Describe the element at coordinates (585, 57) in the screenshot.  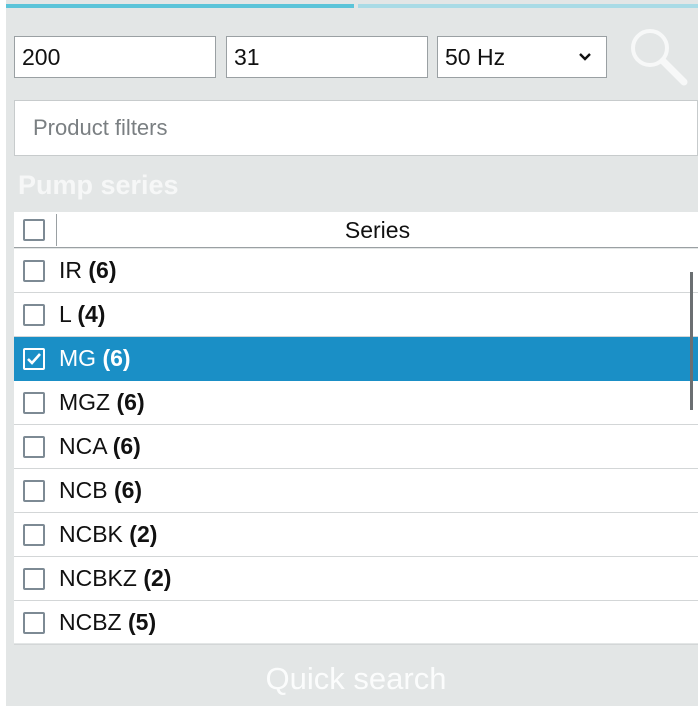
I see `chevron-down-icon` at that location.